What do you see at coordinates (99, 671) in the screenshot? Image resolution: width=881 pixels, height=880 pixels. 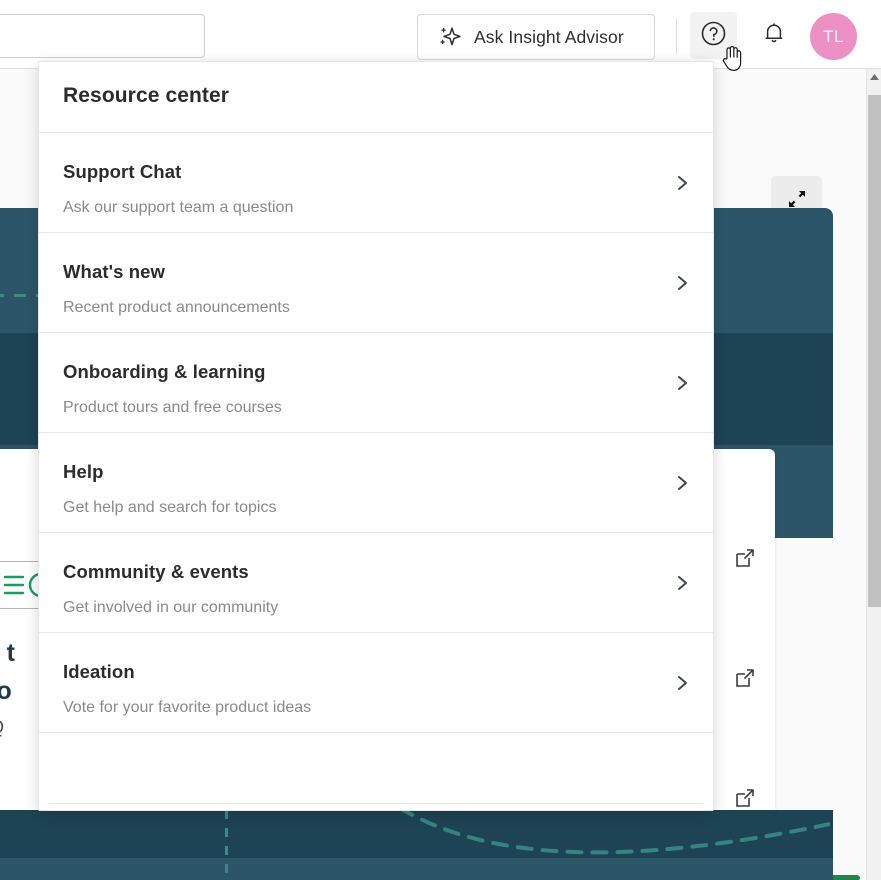 I see `resource-center-item-title: Ideation` at bounding box center [99, 671].